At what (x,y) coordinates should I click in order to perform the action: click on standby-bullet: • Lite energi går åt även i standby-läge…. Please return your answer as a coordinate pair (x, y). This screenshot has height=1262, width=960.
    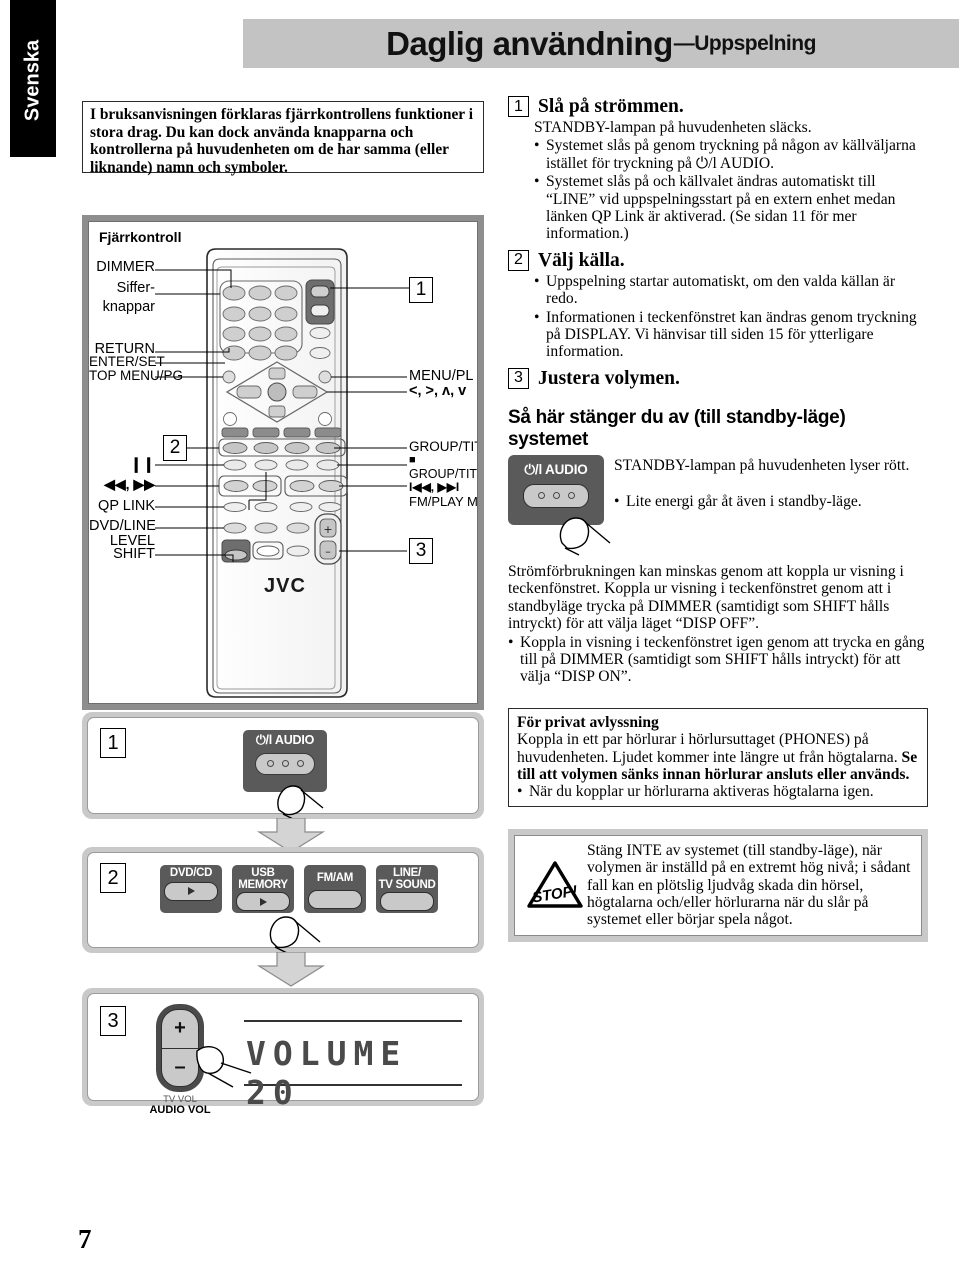
    Looking at the image, I should click on (771, 501).